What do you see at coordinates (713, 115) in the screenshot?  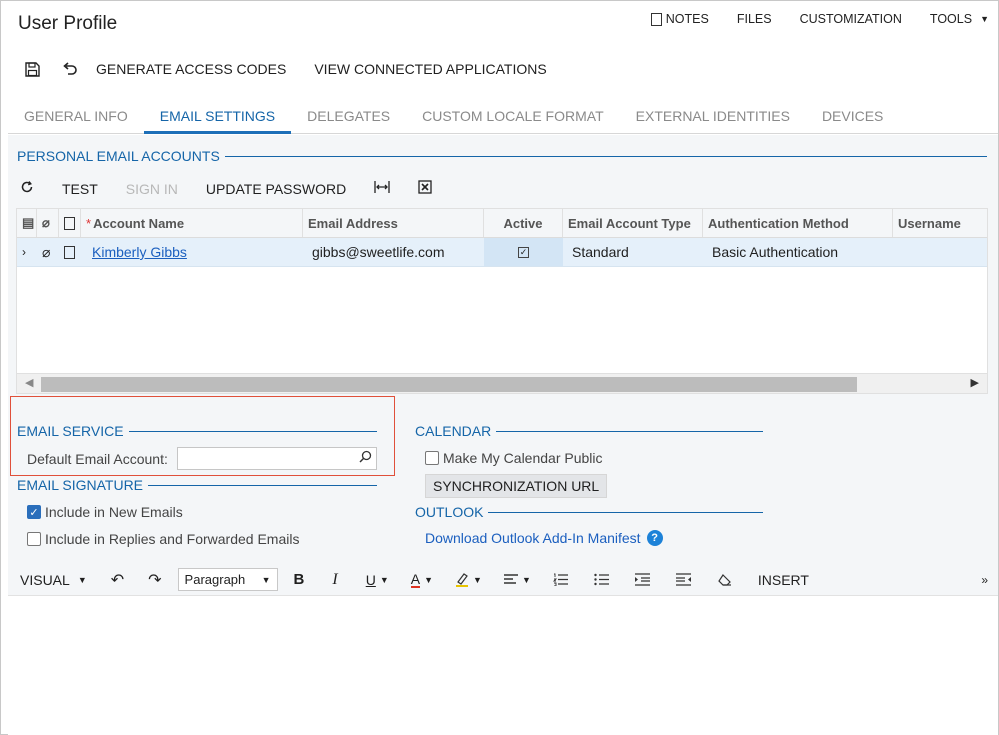 I see `tab-external-identities: EXTERNAL IDENTITIES` at bounding box center [713, 115].